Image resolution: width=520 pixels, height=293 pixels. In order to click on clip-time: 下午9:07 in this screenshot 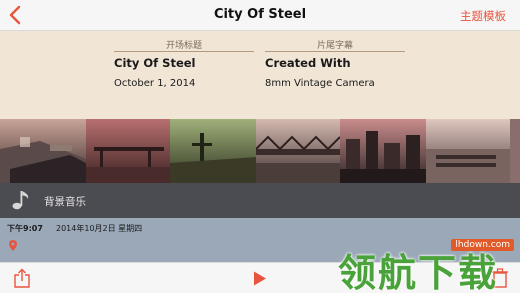, I will do `click(25, 228)`.